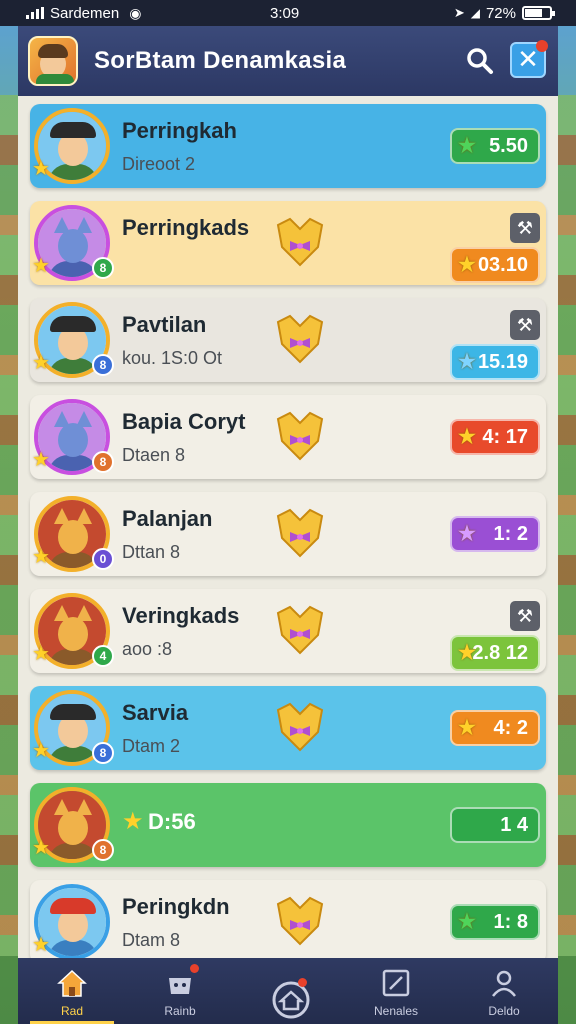 The image size is (576, 1024). What do you see at coordinates (396, 1011) in the screenshot?
I see `nav-label: Nenales` at bounding box center [396, 1011].